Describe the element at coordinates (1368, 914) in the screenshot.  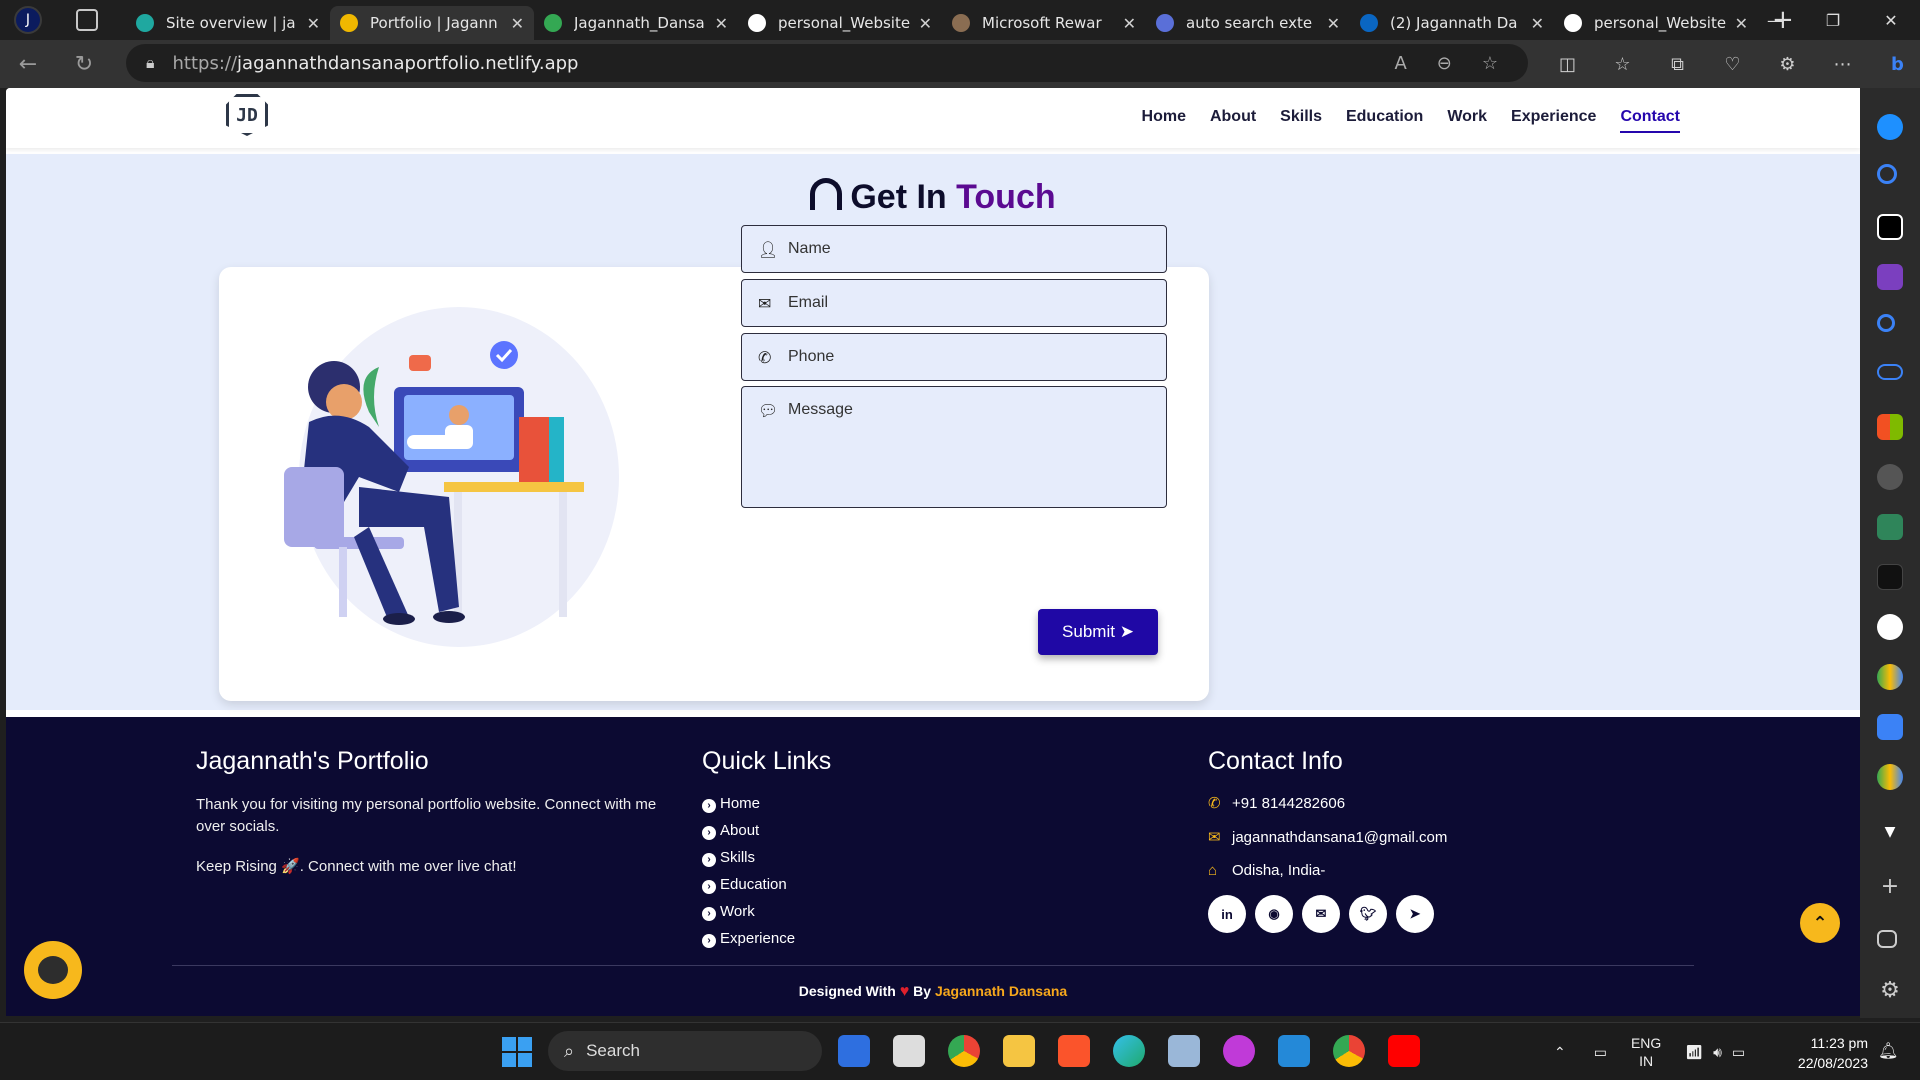
I see `twitter-icon: 🐦︎` at that location.